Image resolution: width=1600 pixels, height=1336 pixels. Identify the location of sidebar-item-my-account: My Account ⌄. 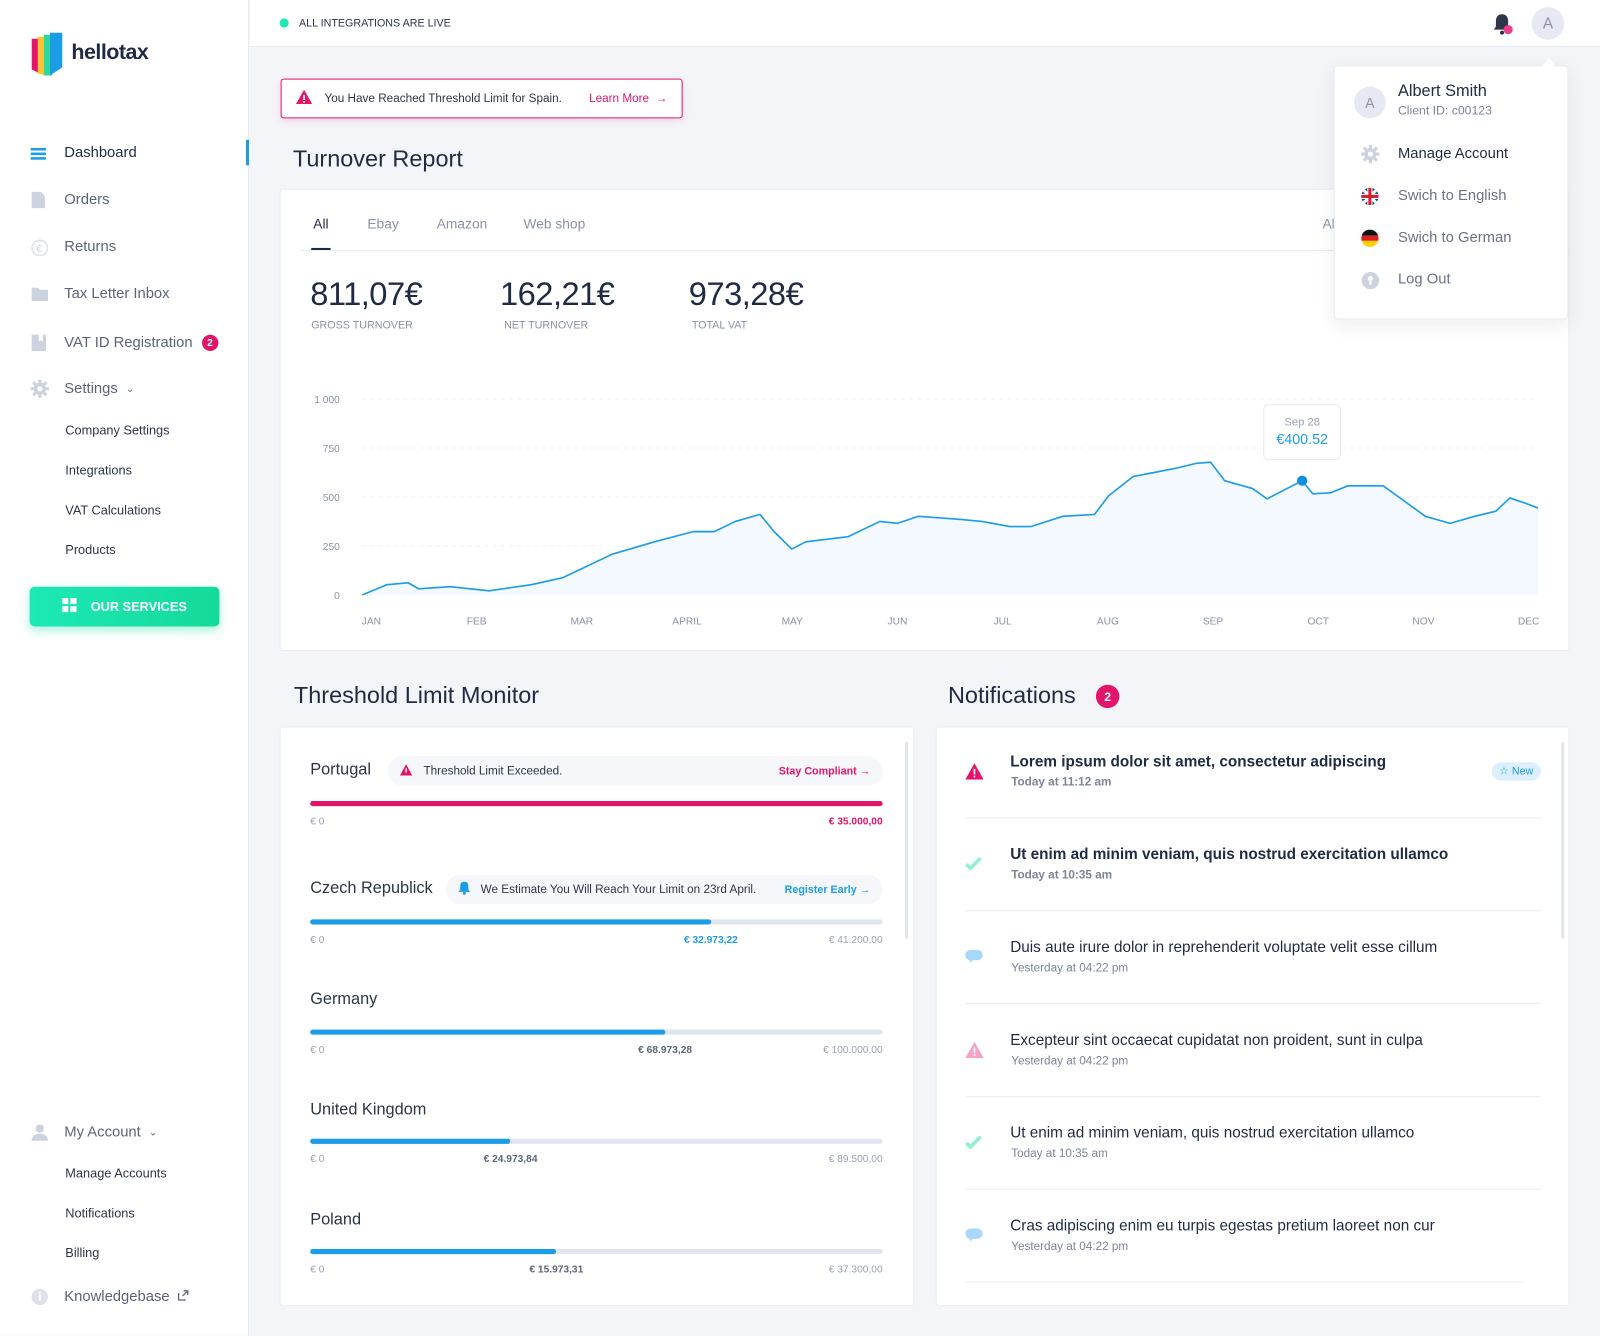
(94, 1132).